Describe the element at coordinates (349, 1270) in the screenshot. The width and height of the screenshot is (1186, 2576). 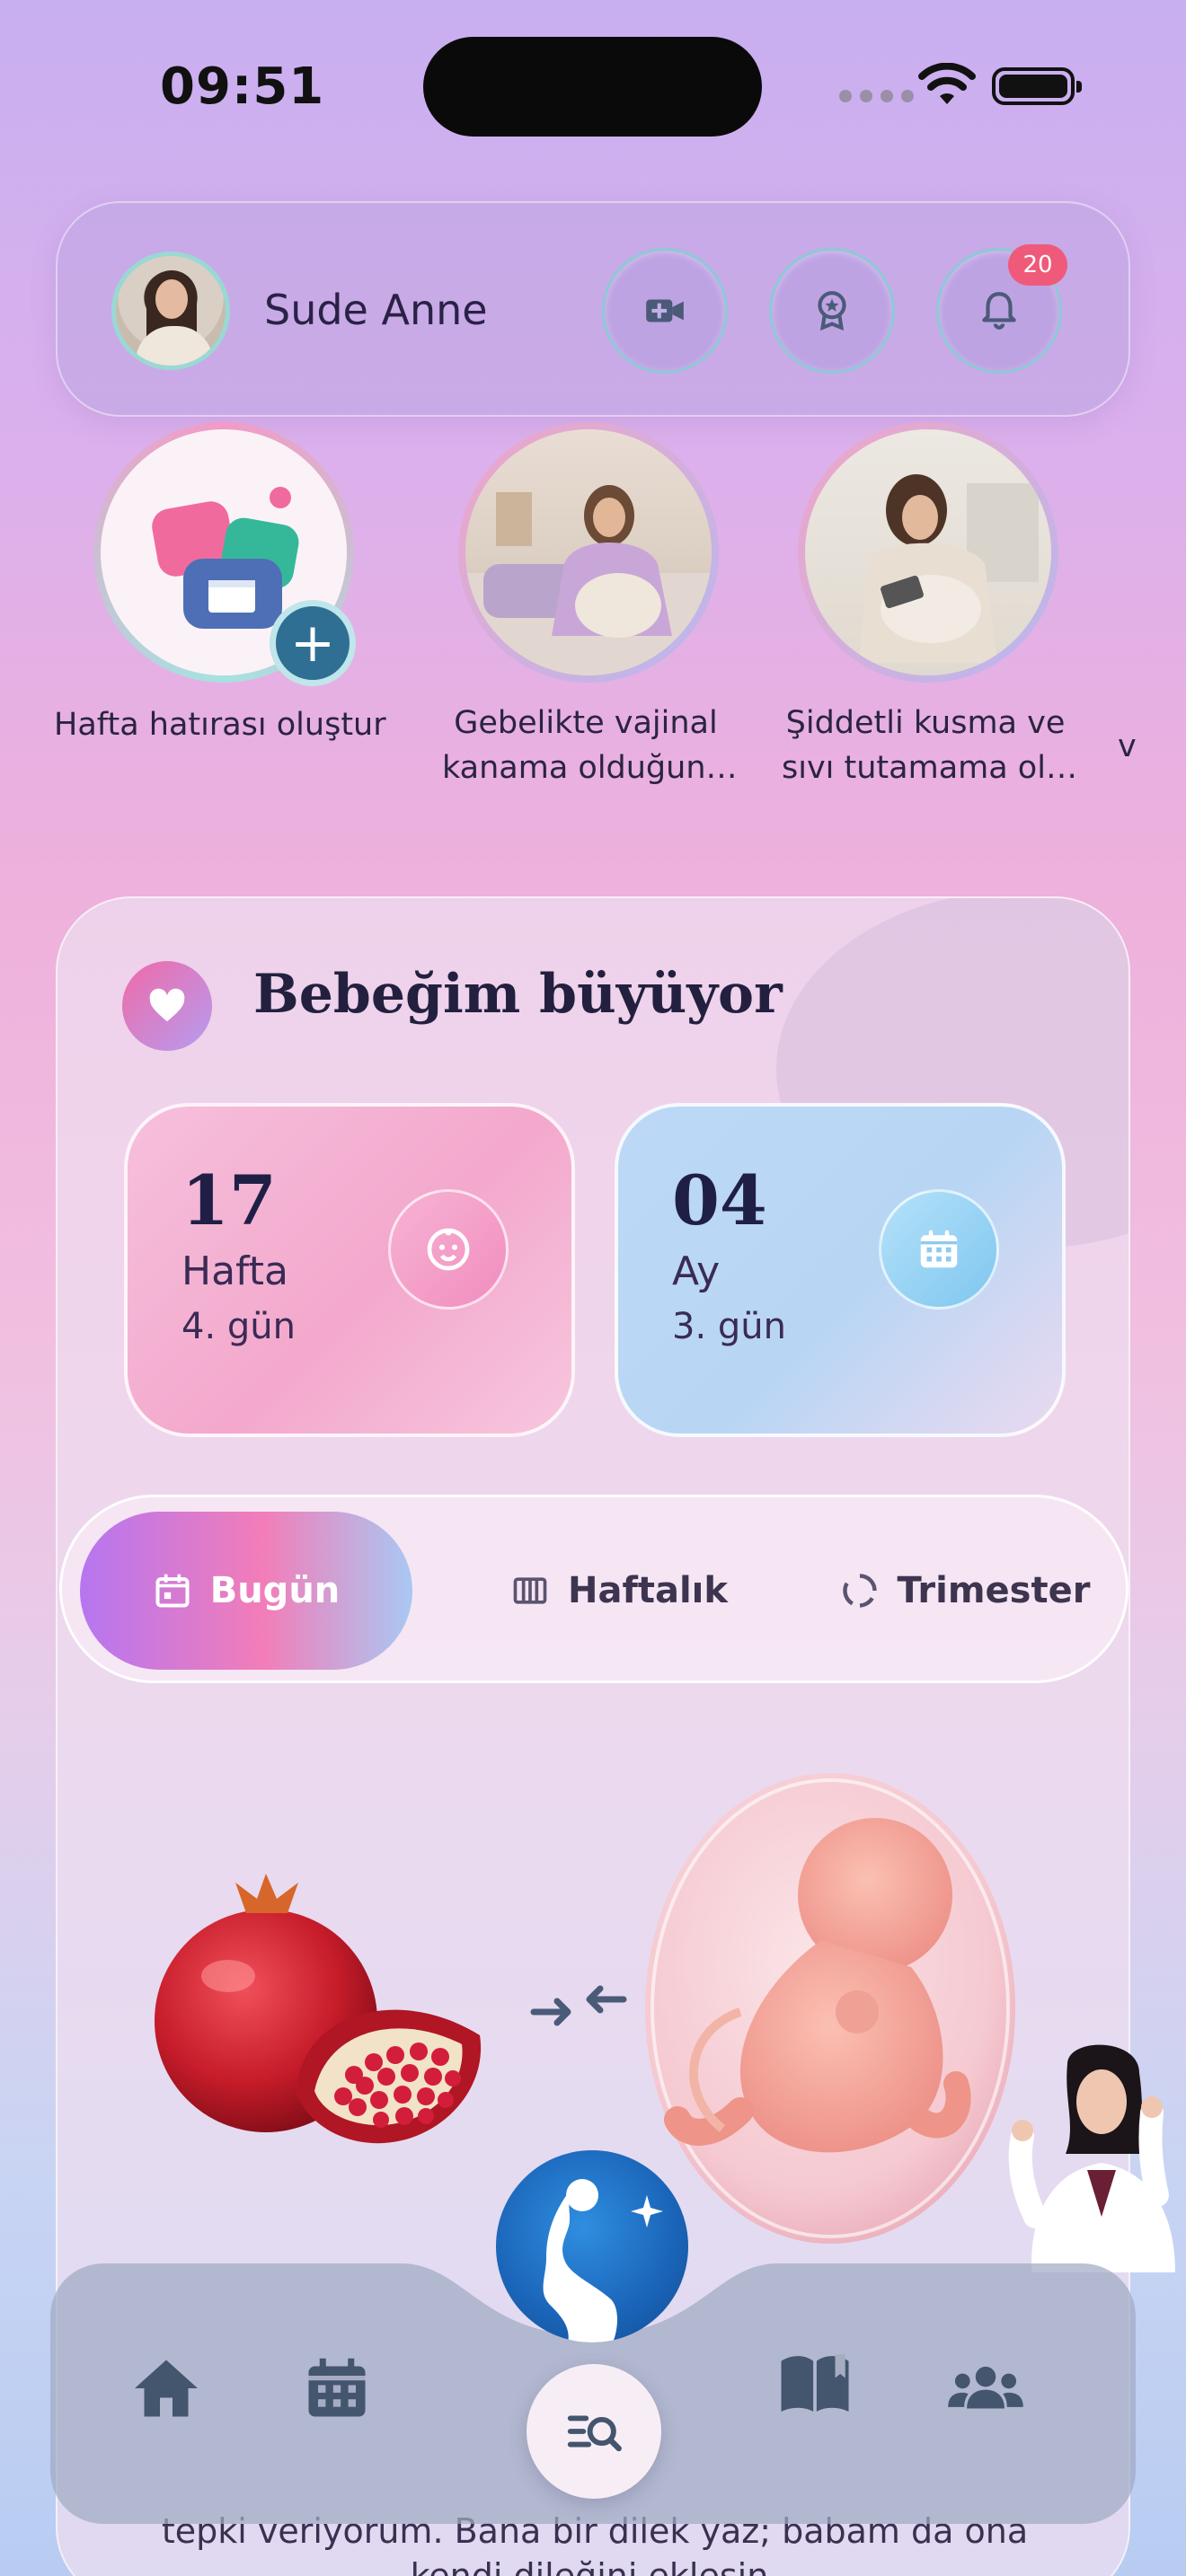
I see `week-card: 17 Hafta 4. gün` at that location.